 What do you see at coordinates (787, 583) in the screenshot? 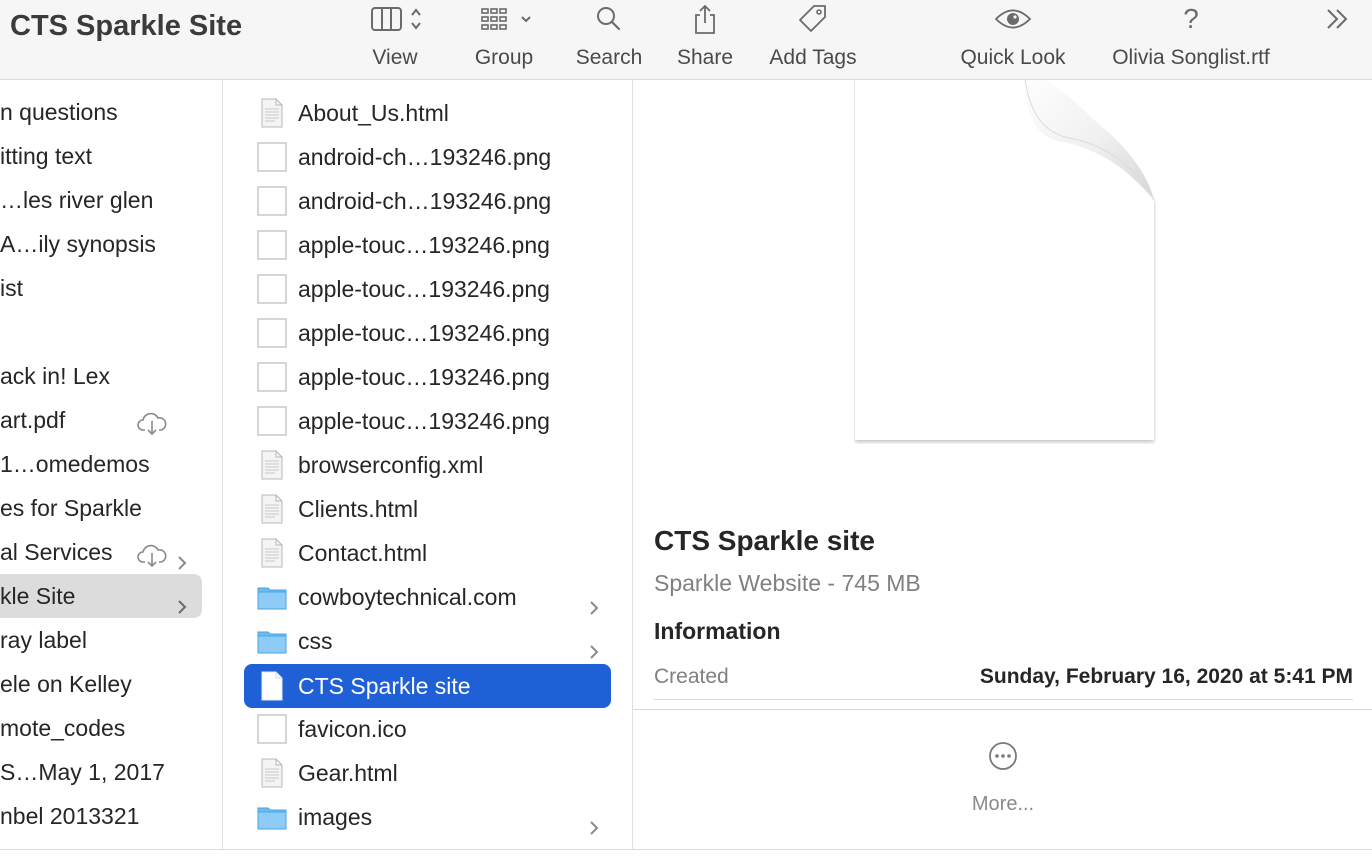
I see `preview-subtitle: Sparkle Website - 745 MB` at bounding box center [787, 583].